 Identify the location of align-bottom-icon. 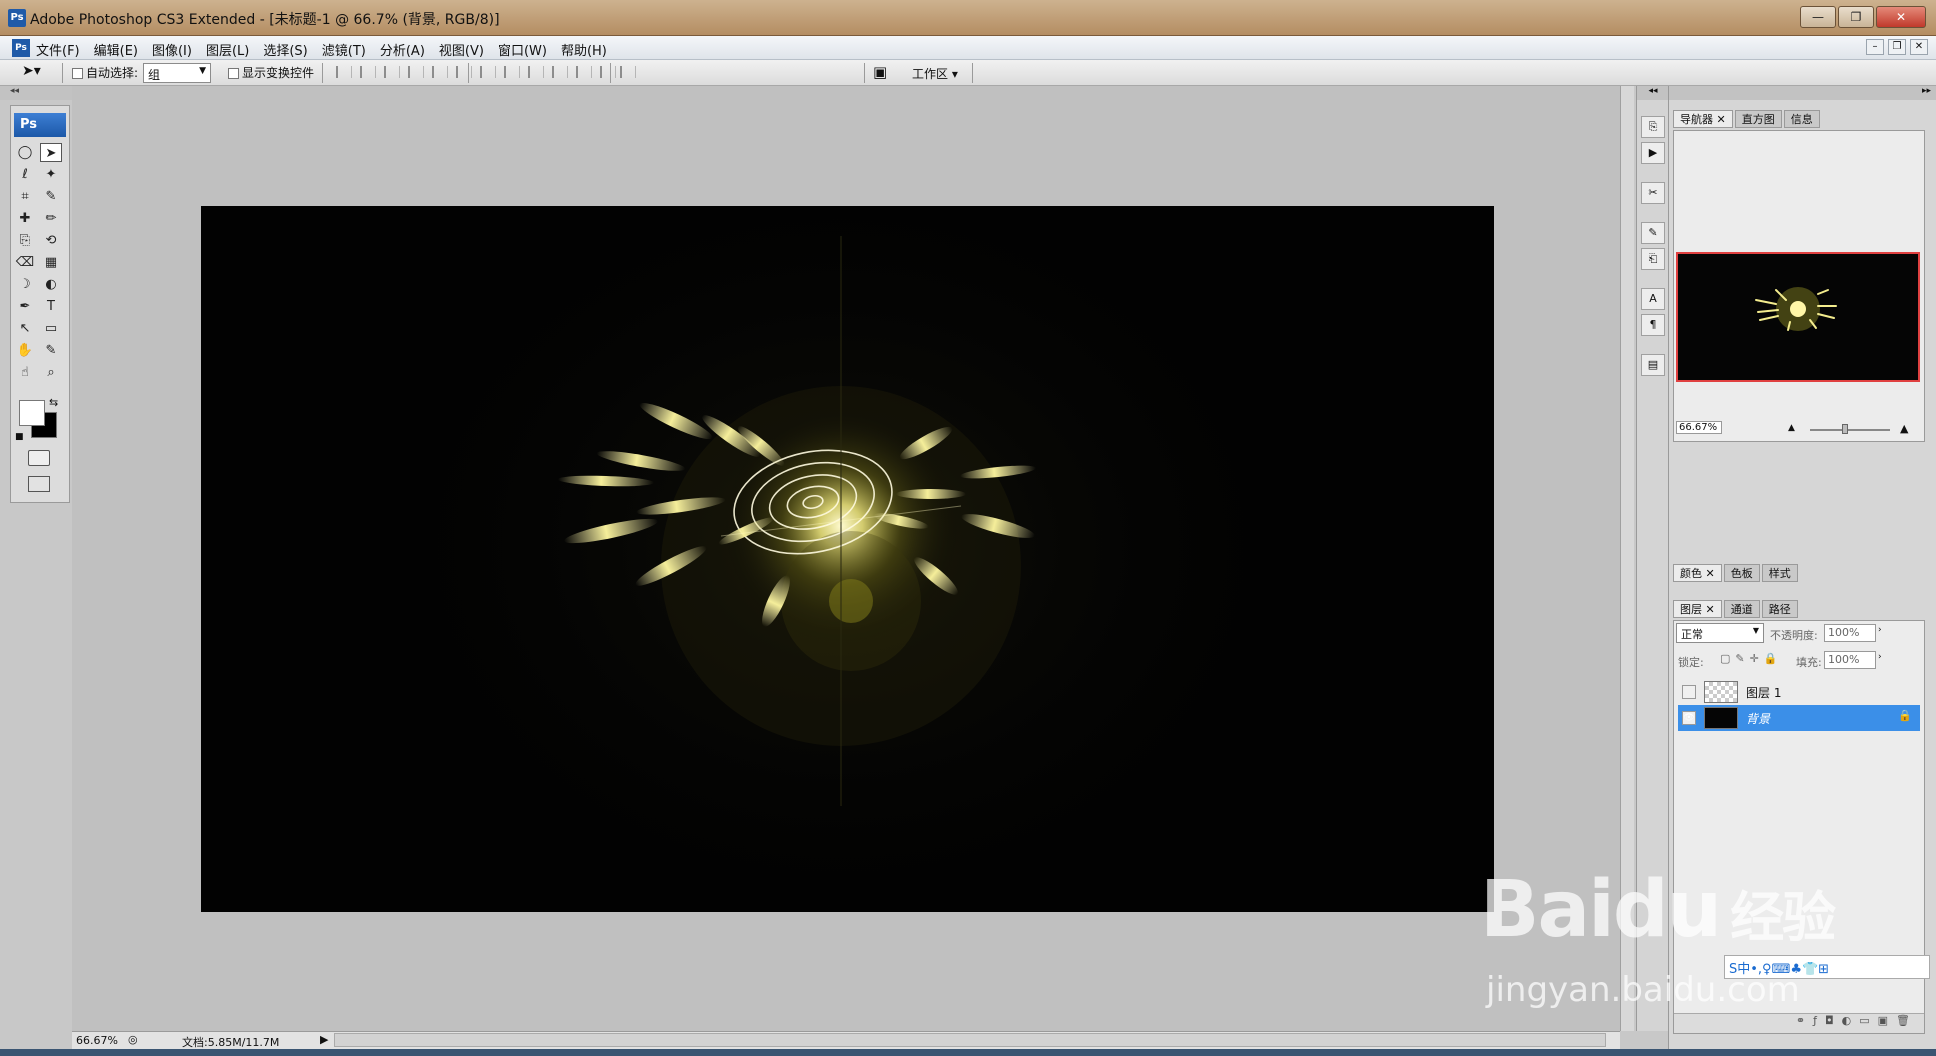
(392, 72).